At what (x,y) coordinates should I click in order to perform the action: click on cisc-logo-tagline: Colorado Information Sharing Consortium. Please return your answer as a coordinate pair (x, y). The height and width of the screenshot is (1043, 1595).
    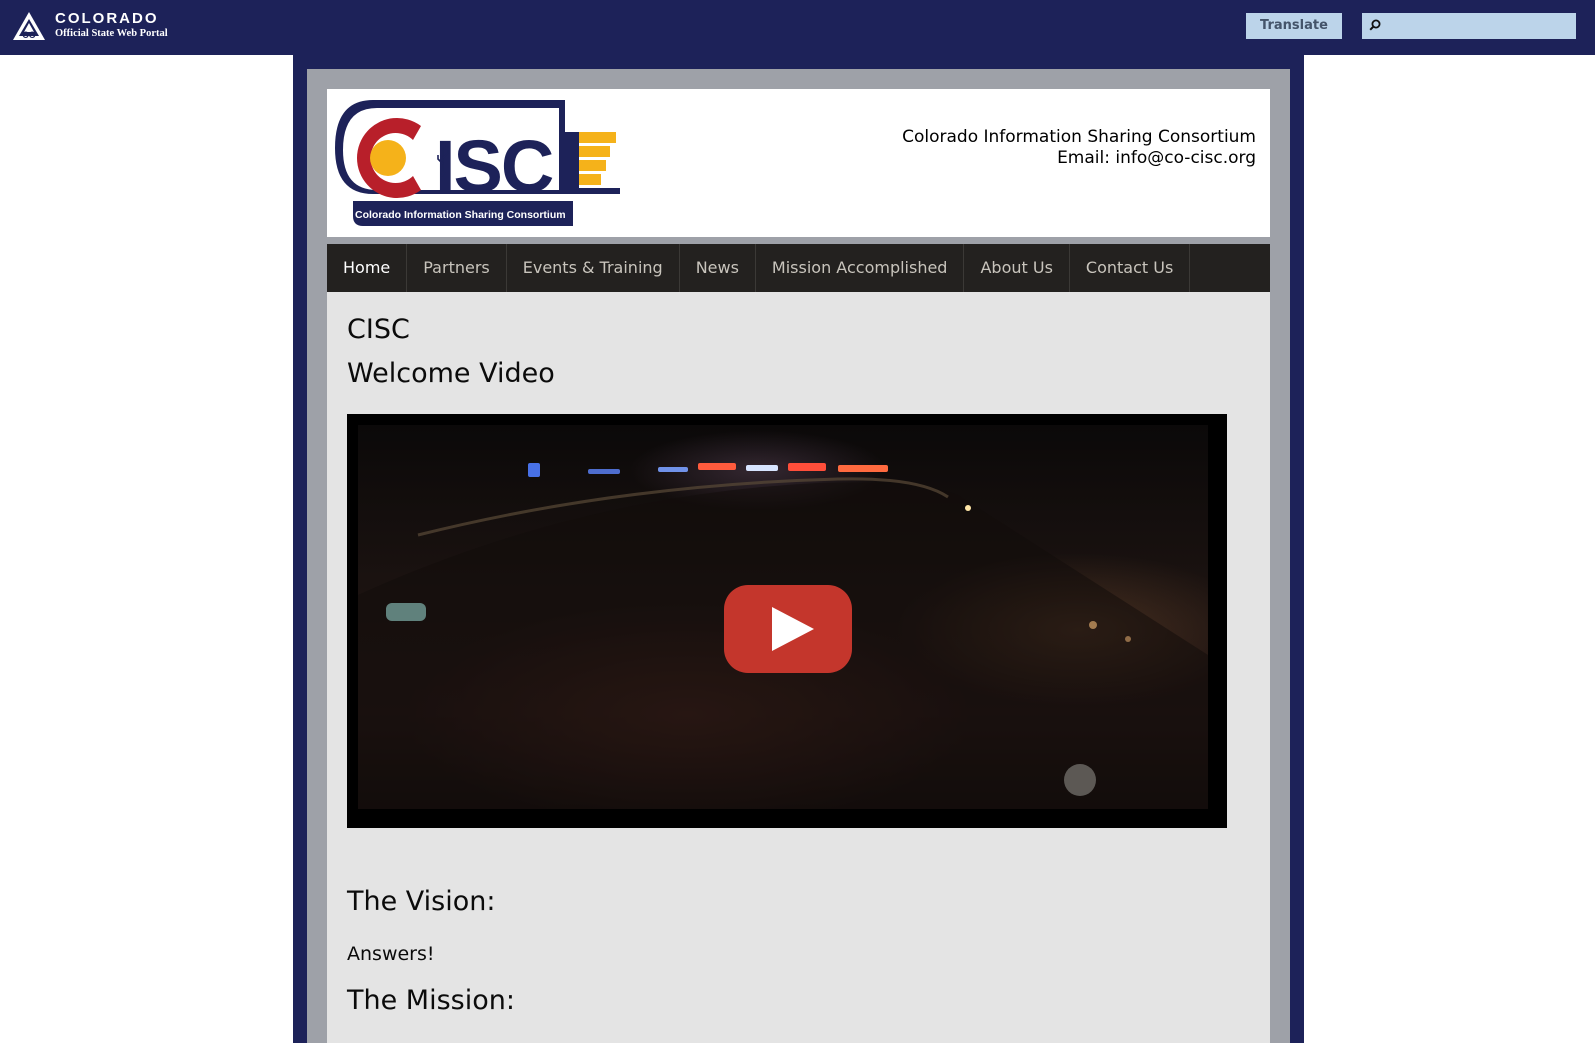
    Looking at the image, I should click on (460, 215).